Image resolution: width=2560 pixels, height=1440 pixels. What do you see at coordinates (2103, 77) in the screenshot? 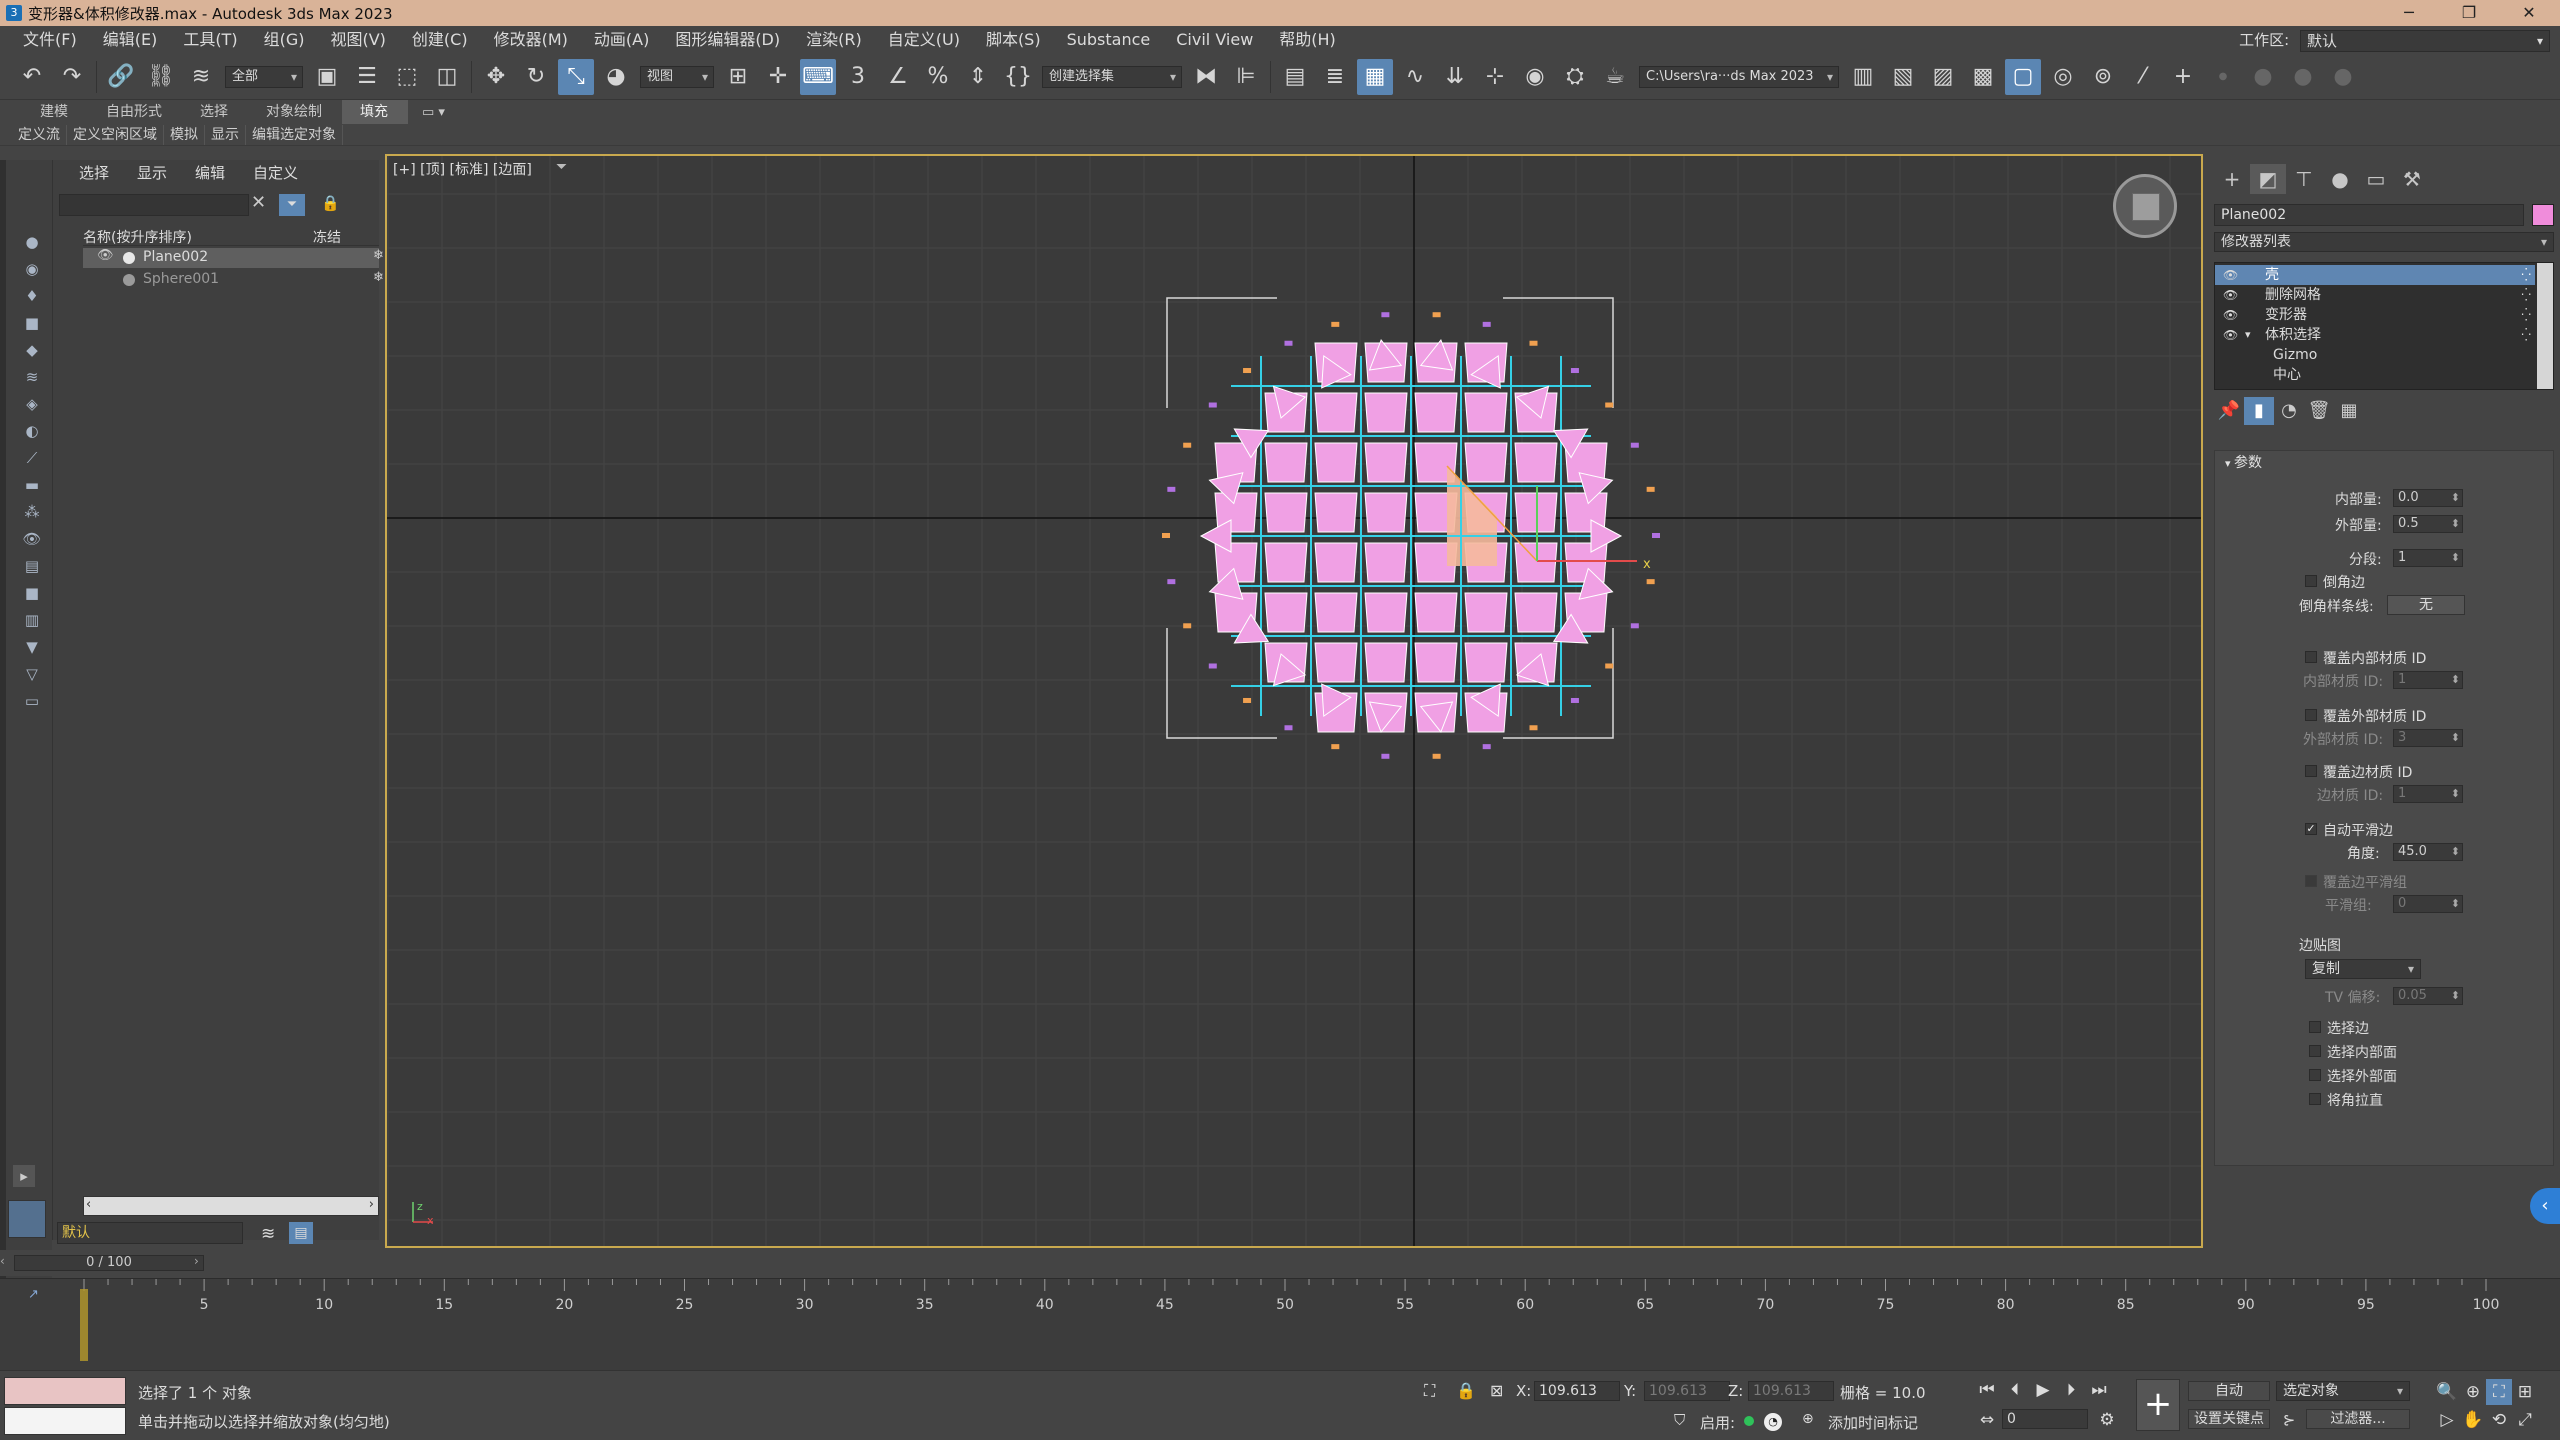
I see `cloud-icon: ⊚` at bounding box center [2103, 77].